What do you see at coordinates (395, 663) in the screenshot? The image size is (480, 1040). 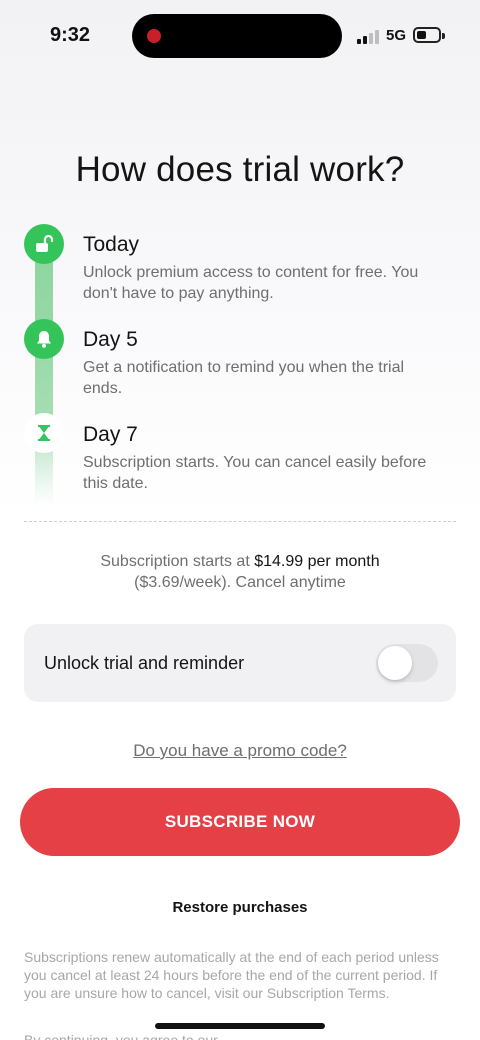 I see `toggle-knob` at bounding box center [395, 663].